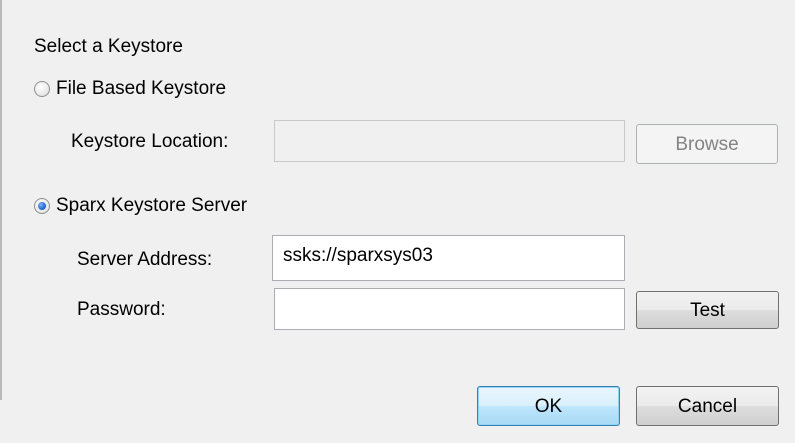 The image size is (795, 443). What do you see at coordinates (449, 141) in the screenshot?
I see `keystore-location-field` at bounding box center [449, 141].